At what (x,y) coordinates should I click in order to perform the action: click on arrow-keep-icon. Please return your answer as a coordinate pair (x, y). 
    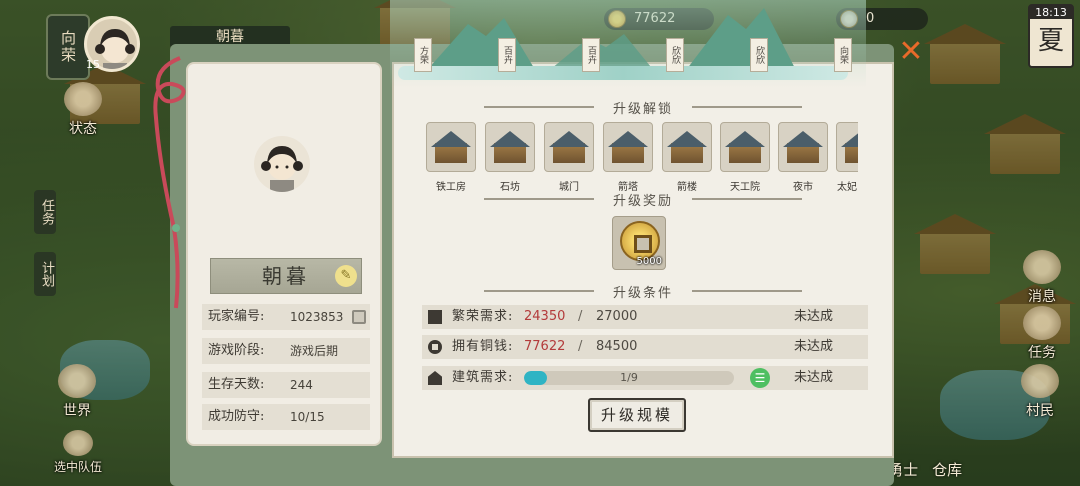
    Looking at the image, I should click on (687, 147).